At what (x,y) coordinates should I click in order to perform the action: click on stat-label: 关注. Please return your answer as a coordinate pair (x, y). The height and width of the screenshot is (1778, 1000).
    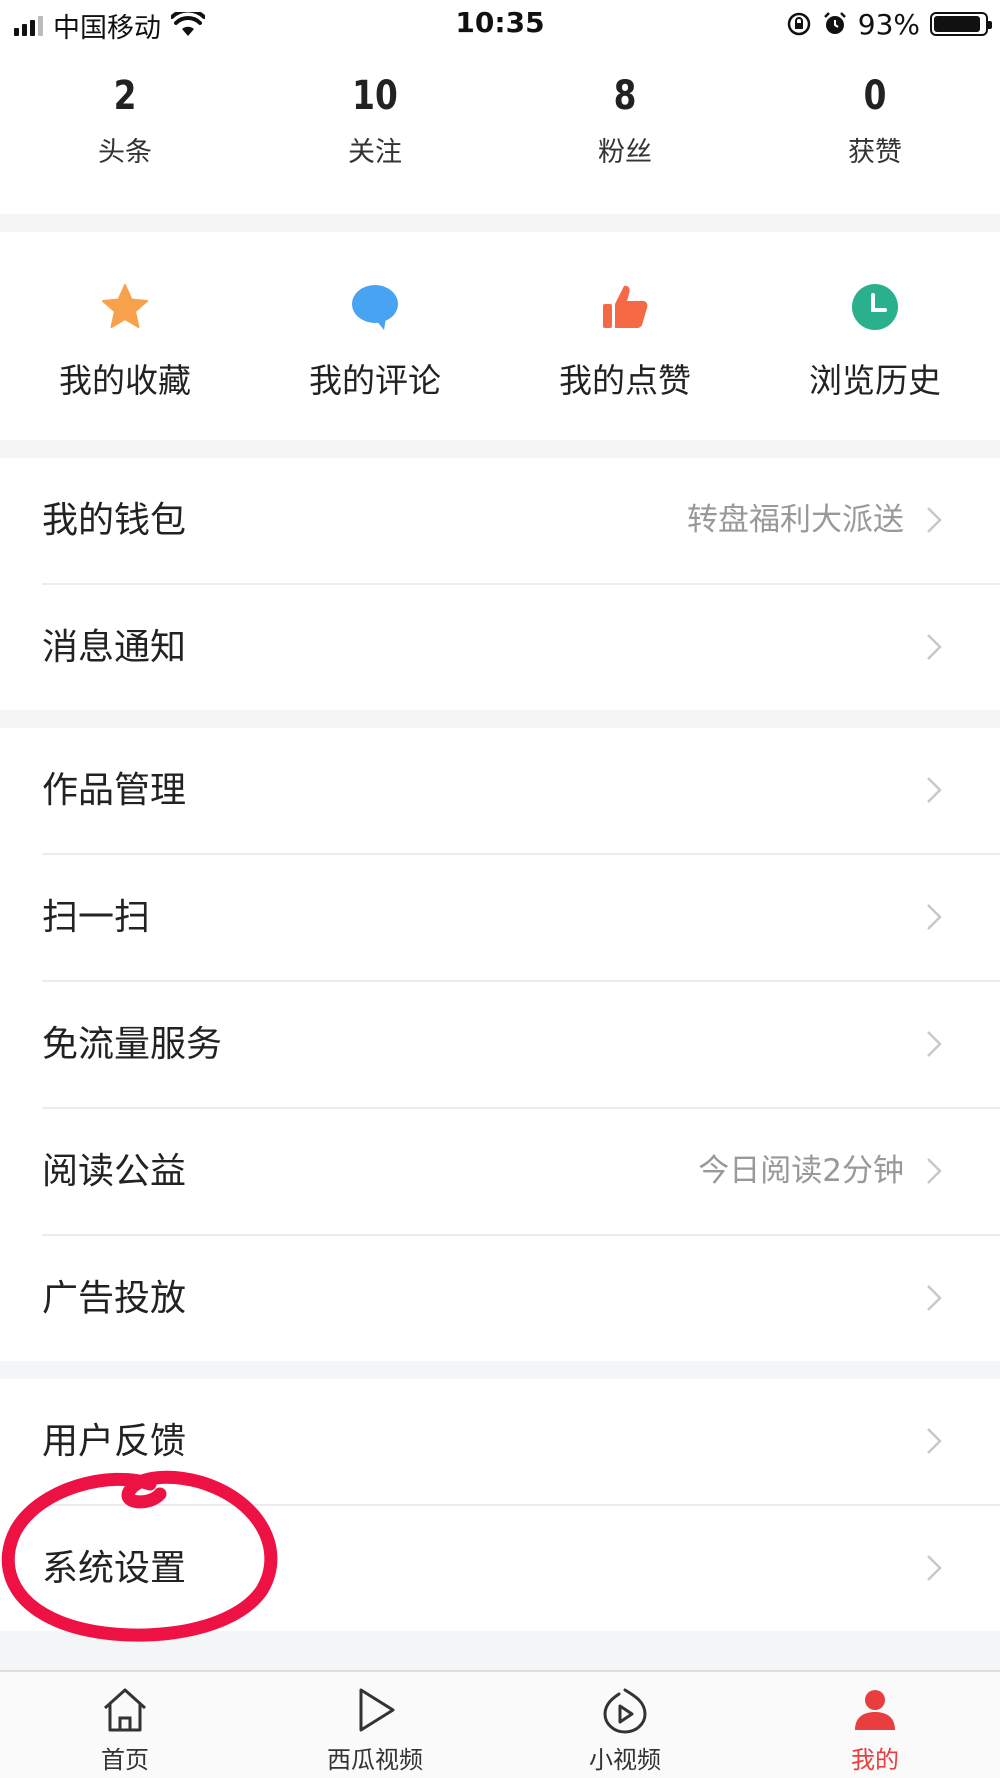
    Looking at the image, I should click on (375, 152).